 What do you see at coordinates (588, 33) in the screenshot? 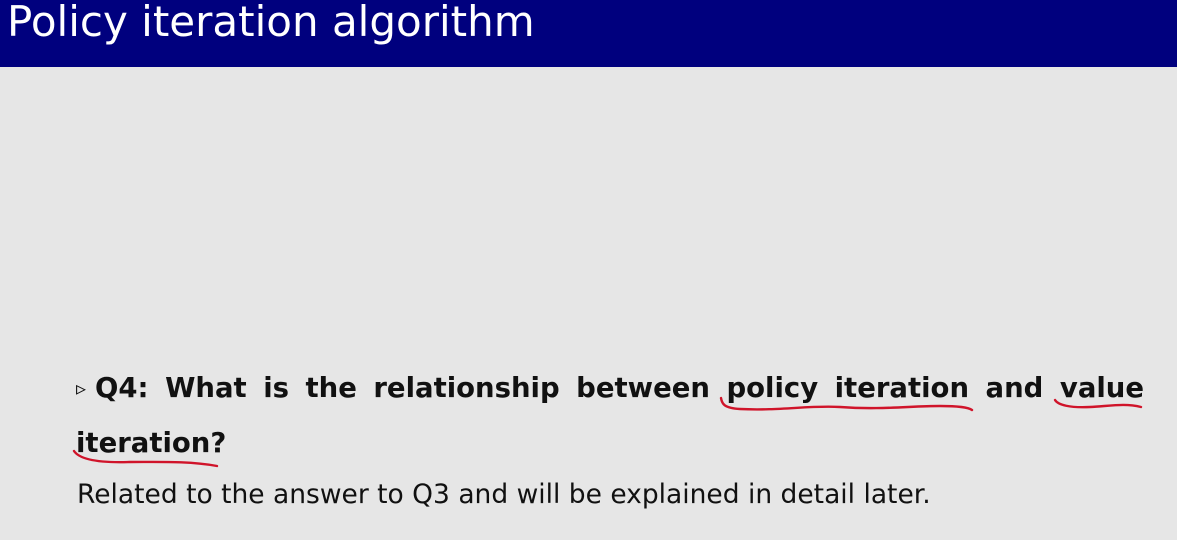
I see `title-bar: Policy iteration algorithm` at bounding box center [588, 33].